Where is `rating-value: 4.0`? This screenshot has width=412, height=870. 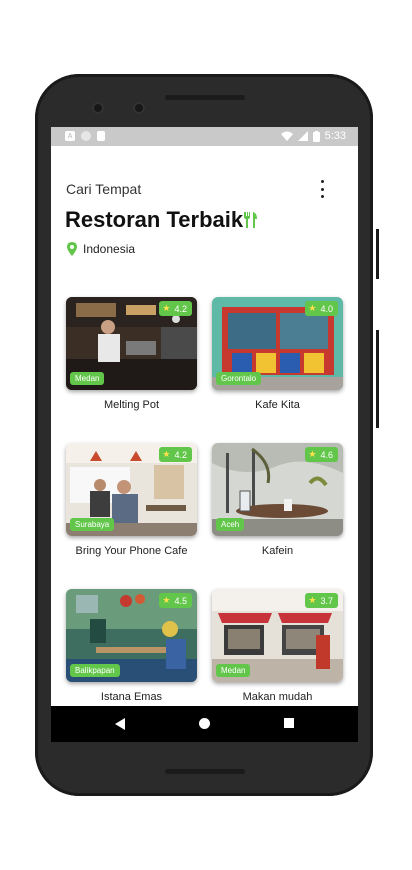 rating-value: 4.0 is located at coordinates (326, 308).